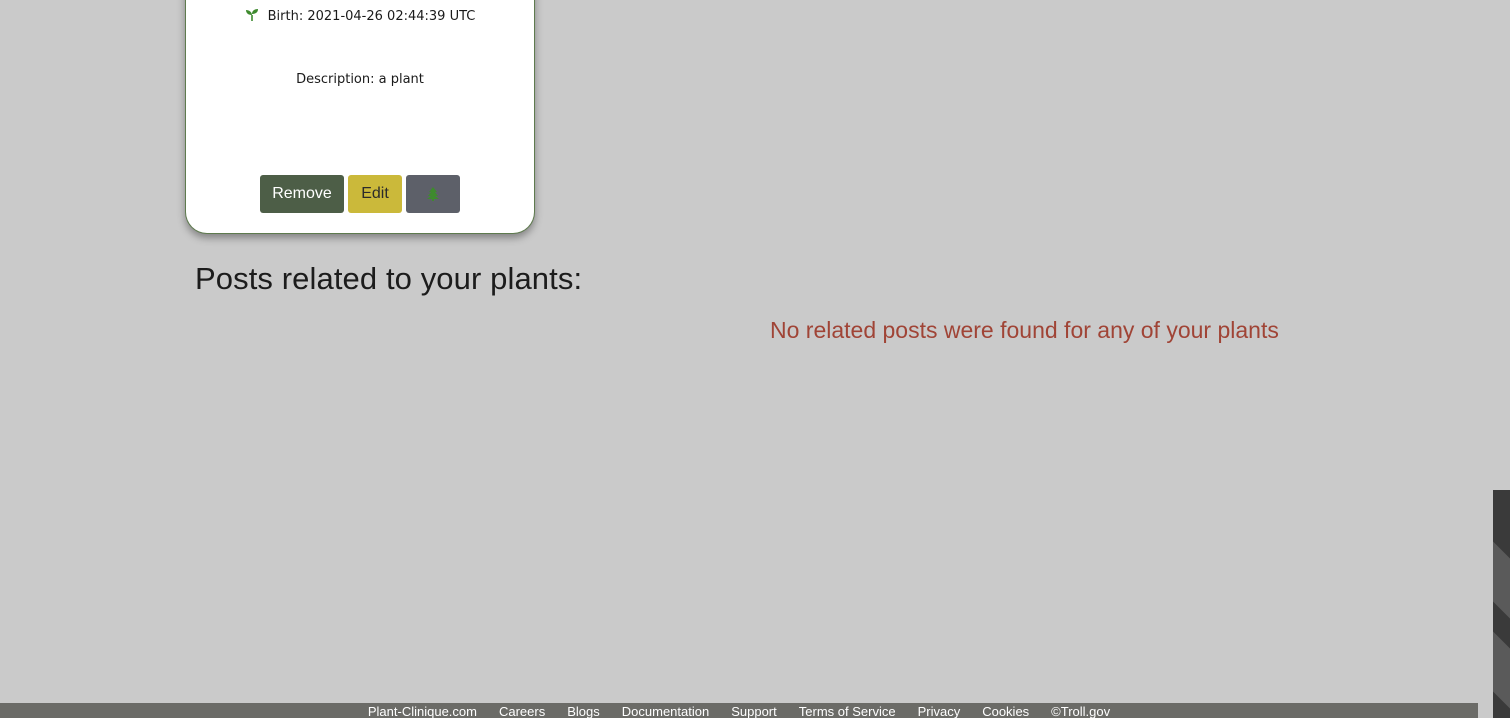  Describe the element at coordinates (360, 79) in the screenshot. I see `plant-description: Description: a plant` at that location.